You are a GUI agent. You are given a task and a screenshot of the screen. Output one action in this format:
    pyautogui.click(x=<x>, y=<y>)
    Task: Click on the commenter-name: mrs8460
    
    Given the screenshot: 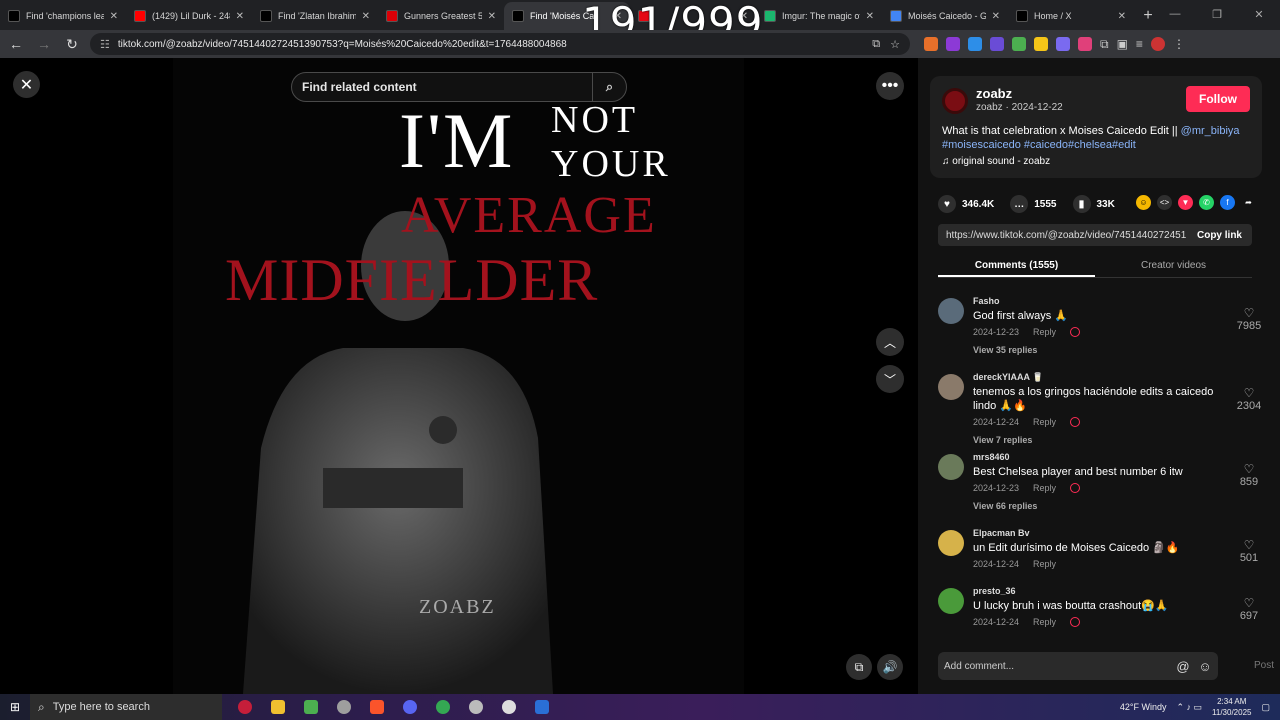 What is the action you would take?
    pyautogui.click(x=991, y=457)
    